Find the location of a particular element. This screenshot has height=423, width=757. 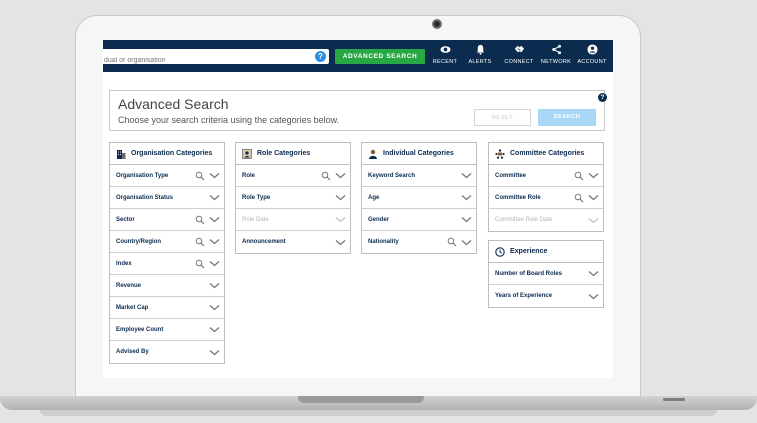

experience-row: Years of Experience is located at coordinates (546, 296).